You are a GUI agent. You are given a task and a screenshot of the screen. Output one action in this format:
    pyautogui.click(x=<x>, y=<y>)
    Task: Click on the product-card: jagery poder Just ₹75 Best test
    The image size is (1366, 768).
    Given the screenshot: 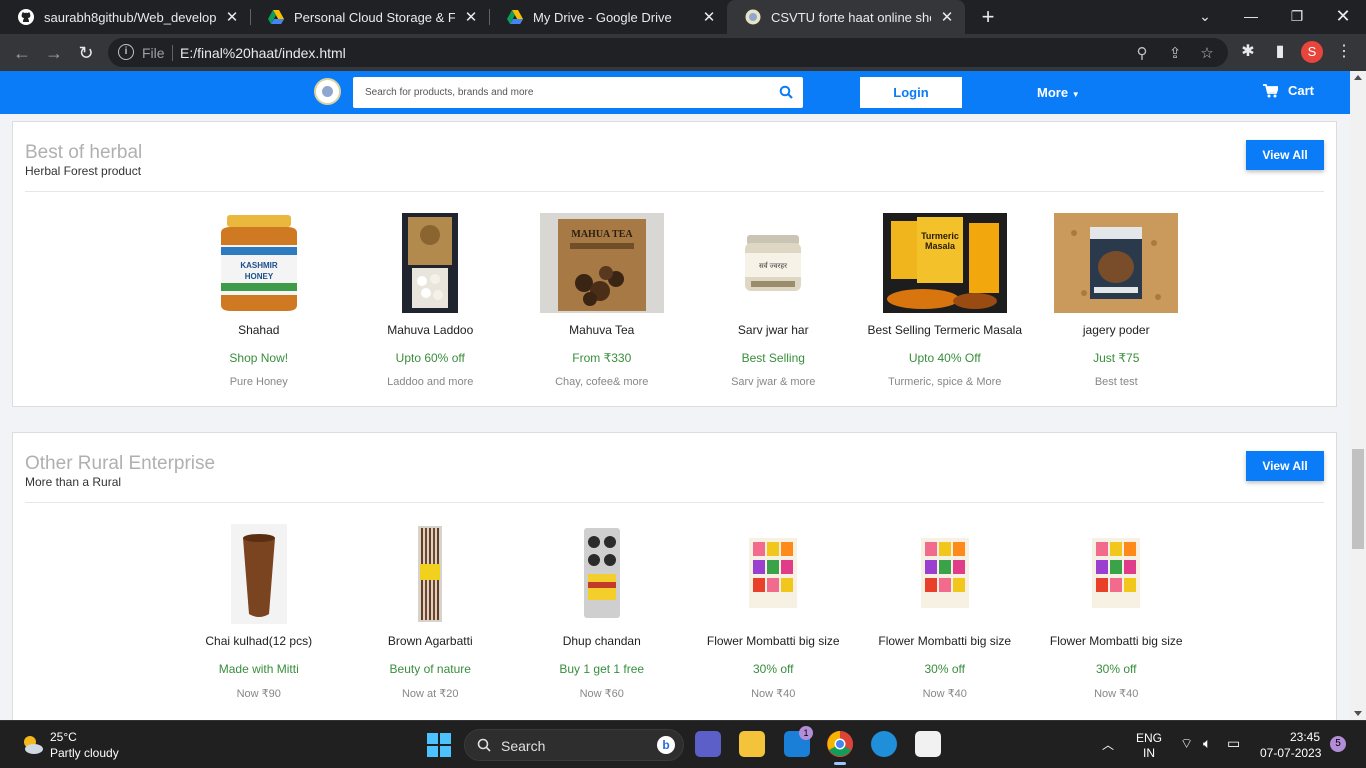 What is the action you would take?
    pyautogui.click(x=1117, y=300)
    